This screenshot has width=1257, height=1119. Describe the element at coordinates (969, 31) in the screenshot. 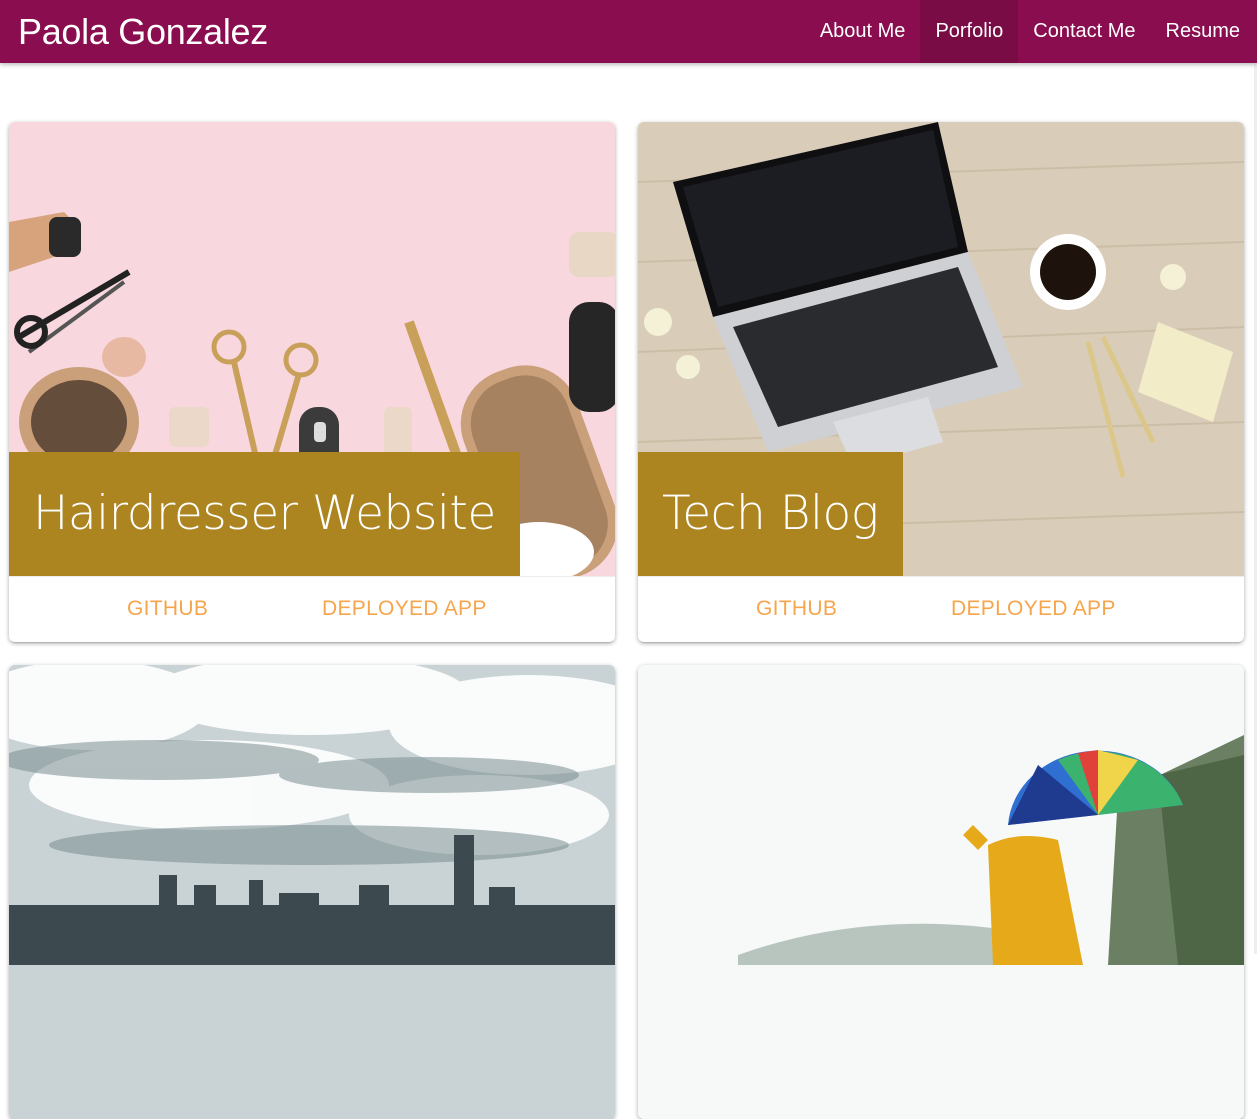

I see `nav-link-portfolio: Porfolio` at that location.